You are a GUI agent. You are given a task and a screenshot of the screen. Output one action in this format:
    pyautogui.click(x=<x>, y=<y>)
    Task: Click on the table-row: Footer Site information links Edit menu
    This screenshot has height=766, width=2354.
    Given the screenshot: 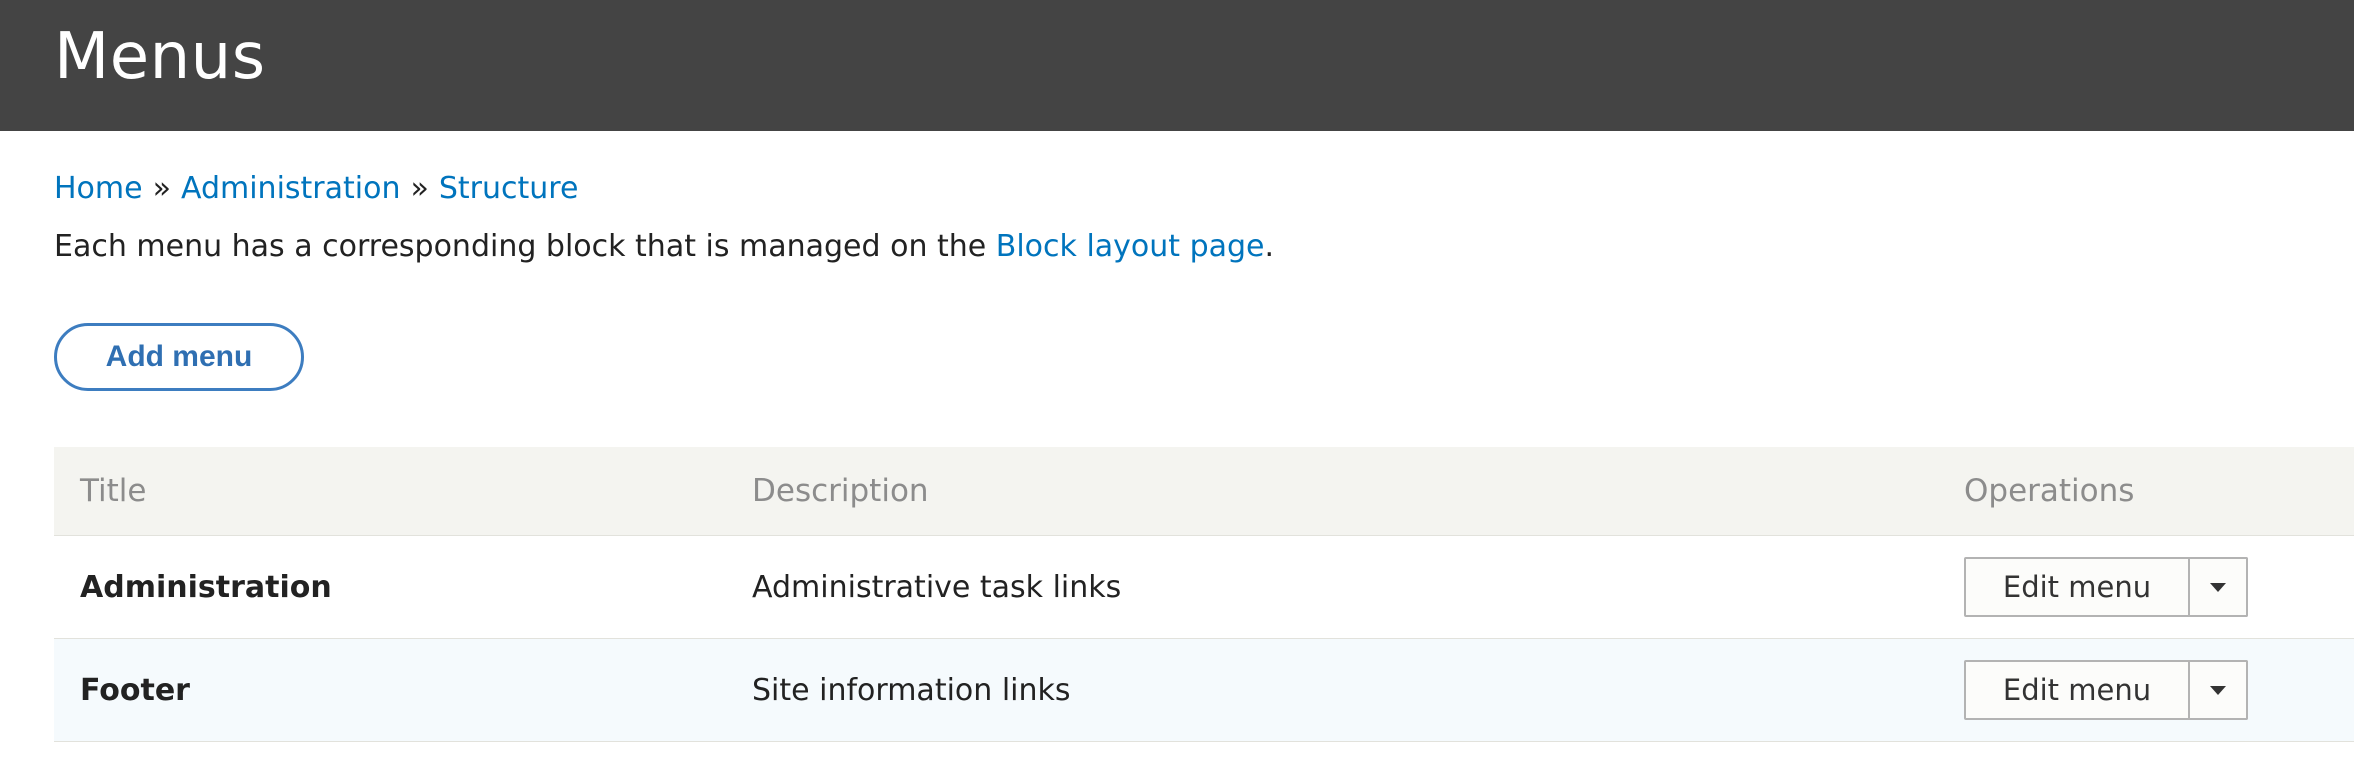 What is the action you would take?
    pyautogui.click(x=1204, y=690)
    